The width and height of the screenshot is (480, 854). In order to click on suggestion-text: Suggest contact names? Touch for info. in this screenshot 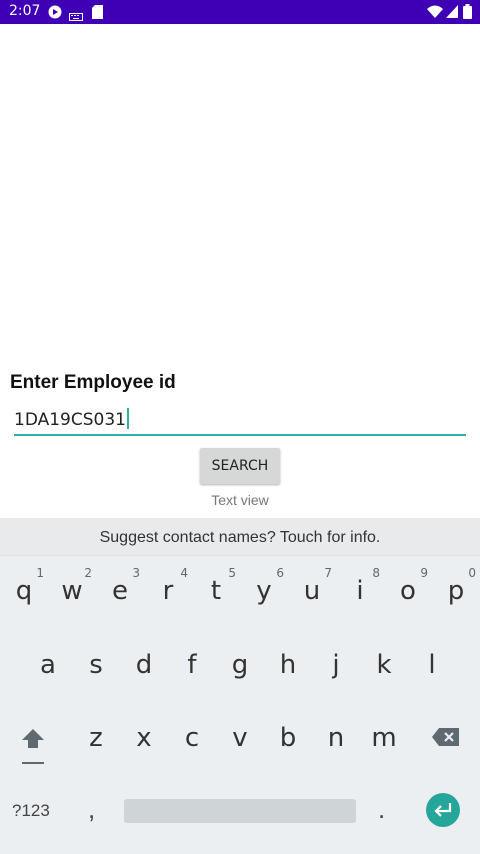, I will do `click(240, 537)`.